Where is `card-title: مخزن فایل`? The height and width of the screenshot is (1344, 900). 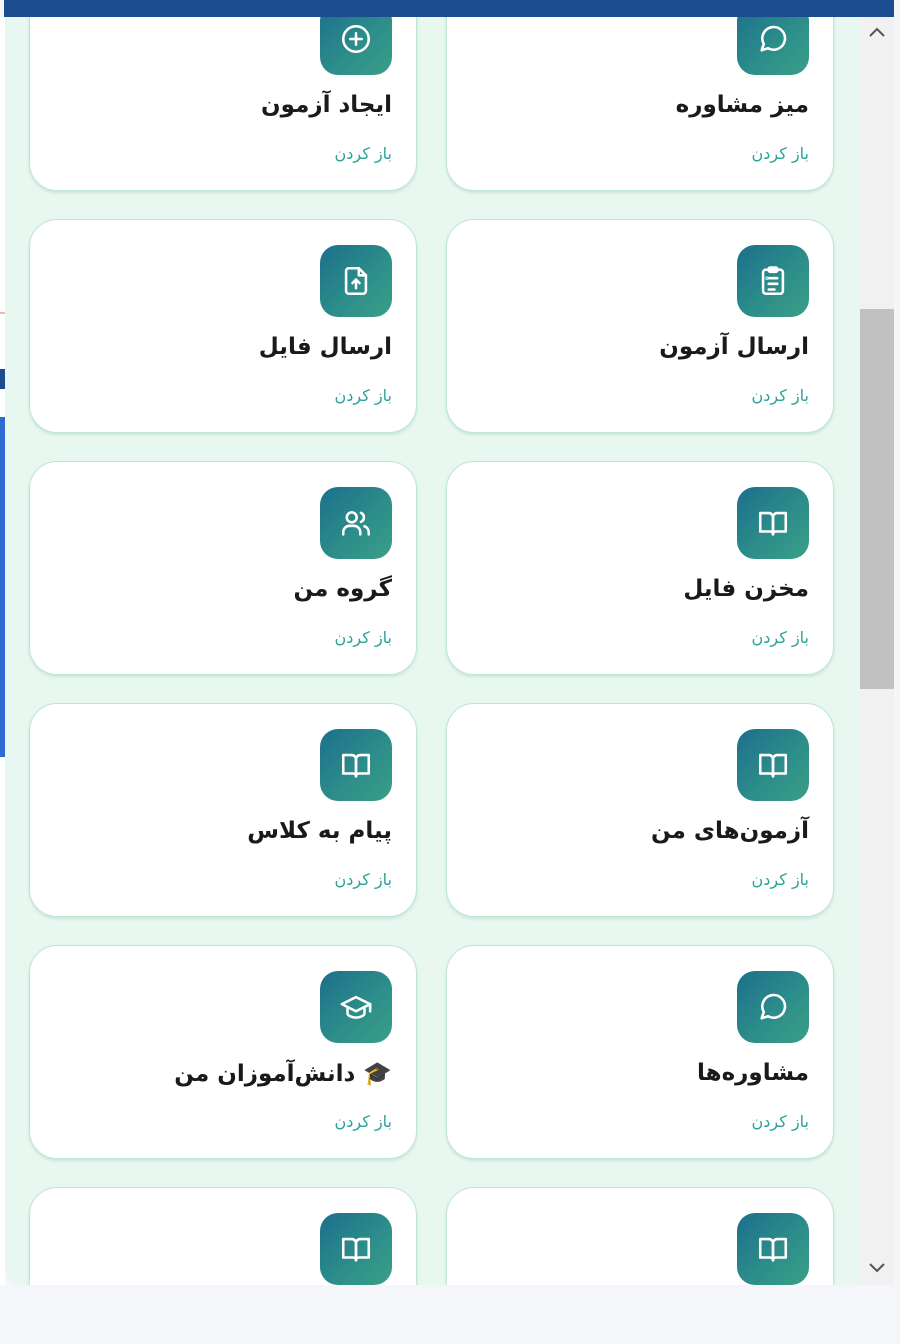 card-title: مخزن فایل is located at coordinates (746, 589).